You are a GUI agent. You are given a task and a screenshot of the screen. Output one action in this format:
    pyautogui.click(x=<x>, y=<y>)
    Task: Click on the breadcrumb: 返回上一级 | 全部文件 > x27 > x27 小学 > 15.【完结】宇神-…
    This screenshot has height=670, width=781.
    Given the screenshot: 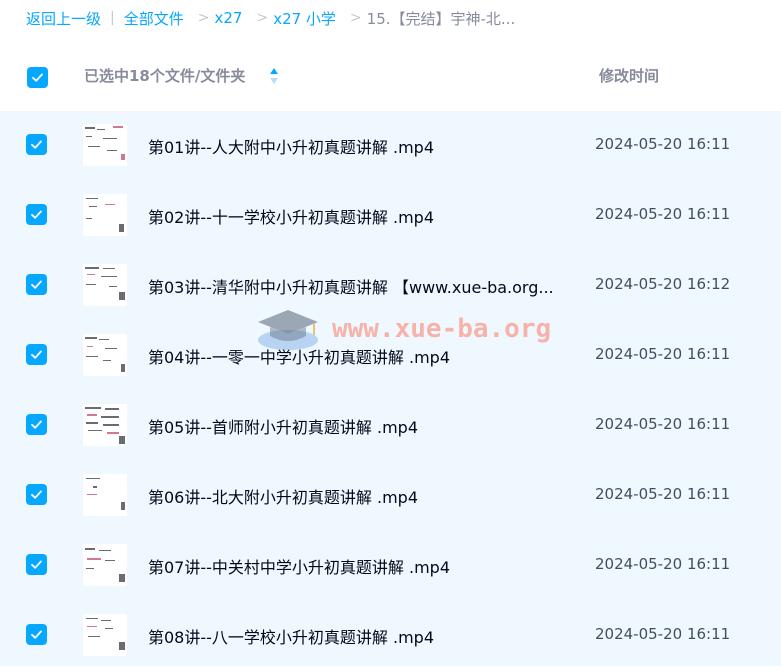 What is the action you would take?
    pyautogui.click(x=390, y=18)
    